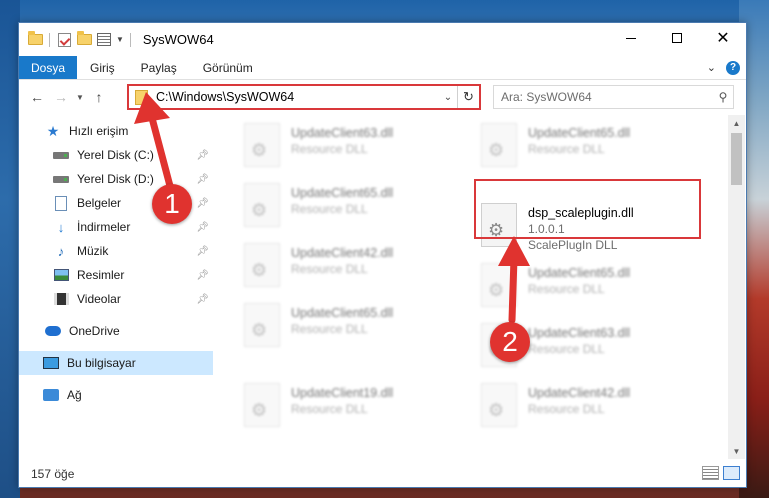  Describe the element at coordinates (49, 39) in the screenshot. I see `divider` at that location.